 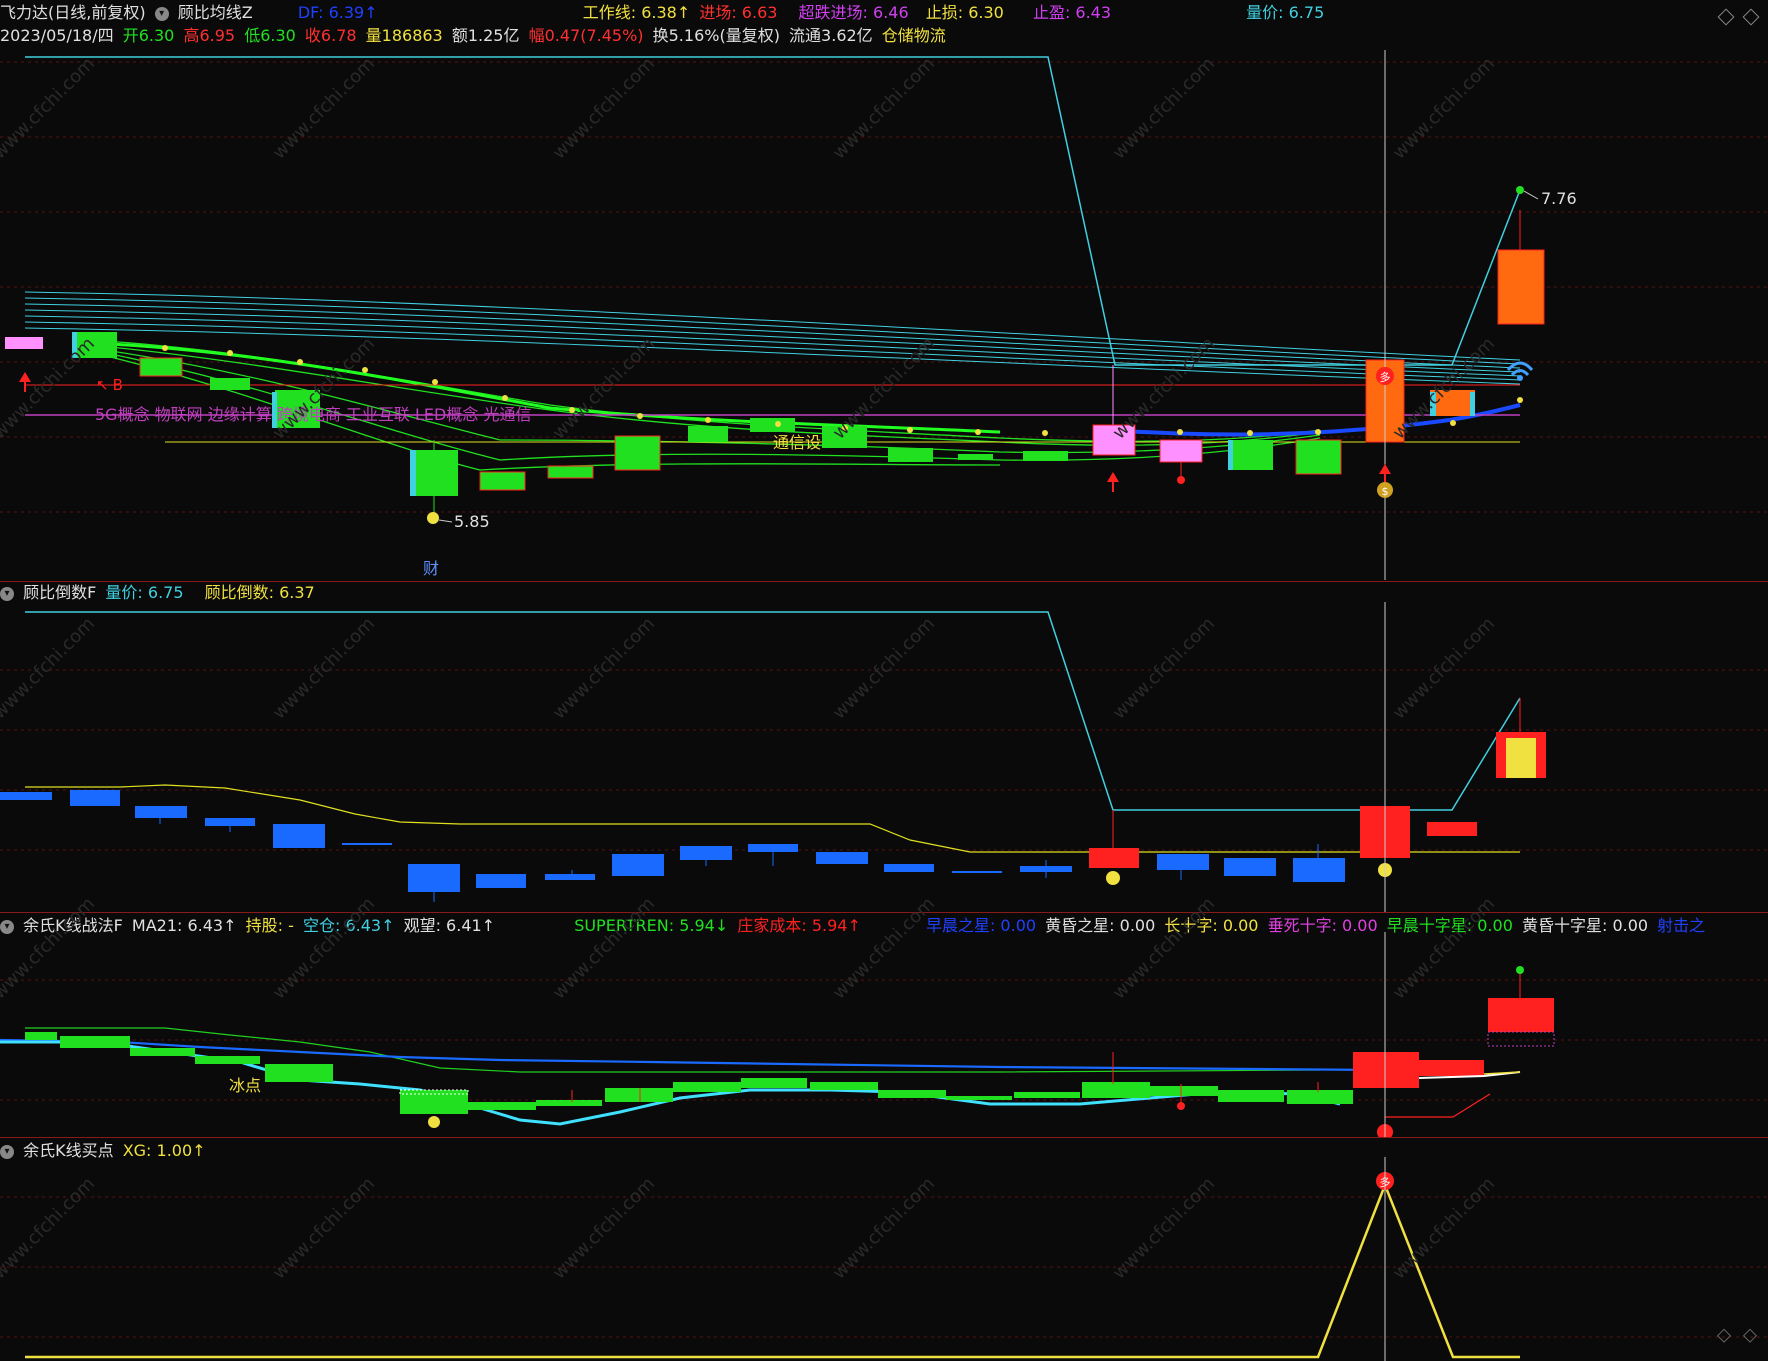 What do you see at coordinates (797, 442) in the screenshot?
I see `sector-label: 通信设` at bounding box center [797, 442].